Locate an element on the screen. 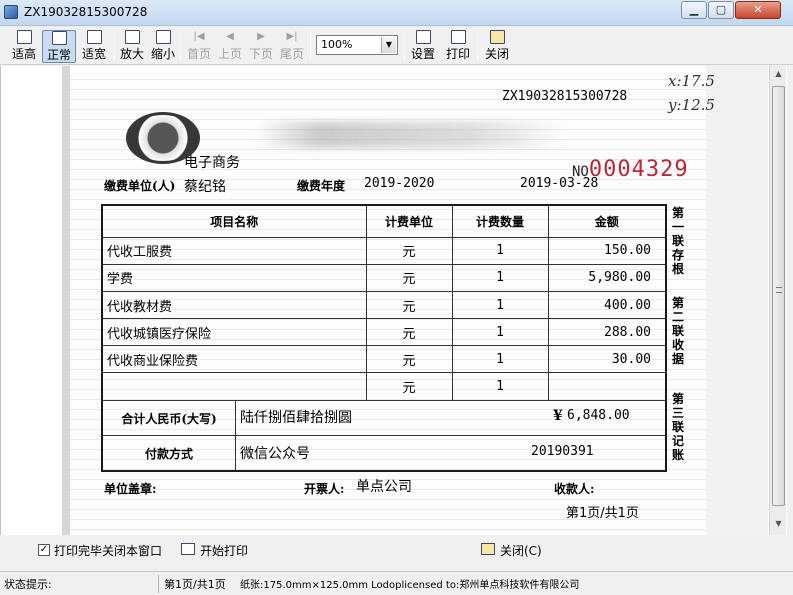 The image size is (793, 595). first-page-button: |◀ 首页 is located at coordinates (199, 46).